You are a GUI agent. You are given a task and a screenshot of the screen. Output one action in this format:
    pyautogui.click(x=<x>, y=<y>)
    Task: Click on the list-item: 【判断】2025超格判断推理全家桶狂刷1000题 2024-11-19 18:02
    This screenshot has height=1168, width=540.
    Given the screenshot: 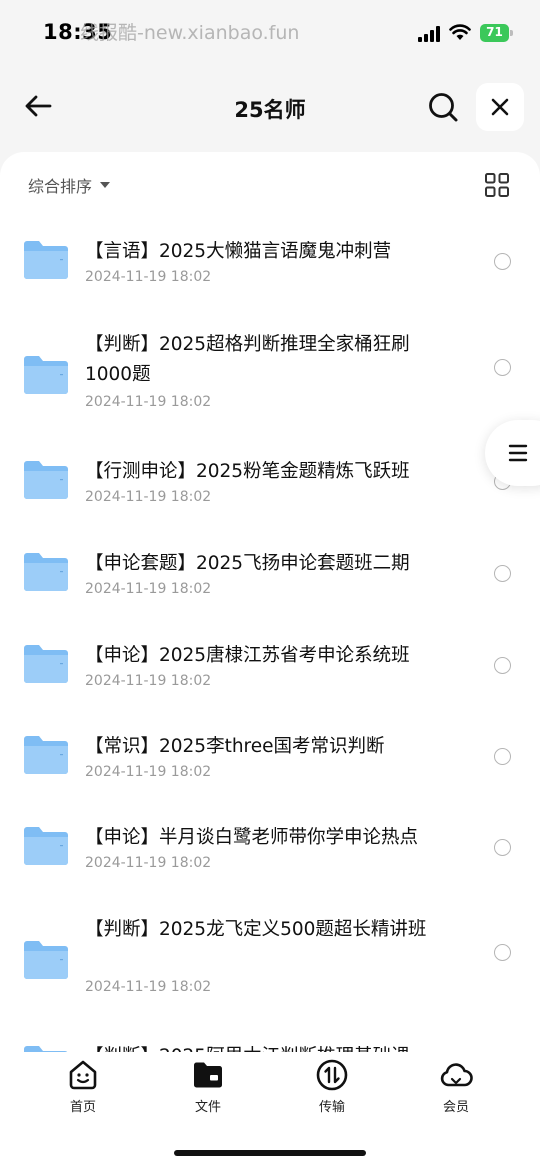 What is the action you would take?
    pyautogui.click(x=270, y=370)
    